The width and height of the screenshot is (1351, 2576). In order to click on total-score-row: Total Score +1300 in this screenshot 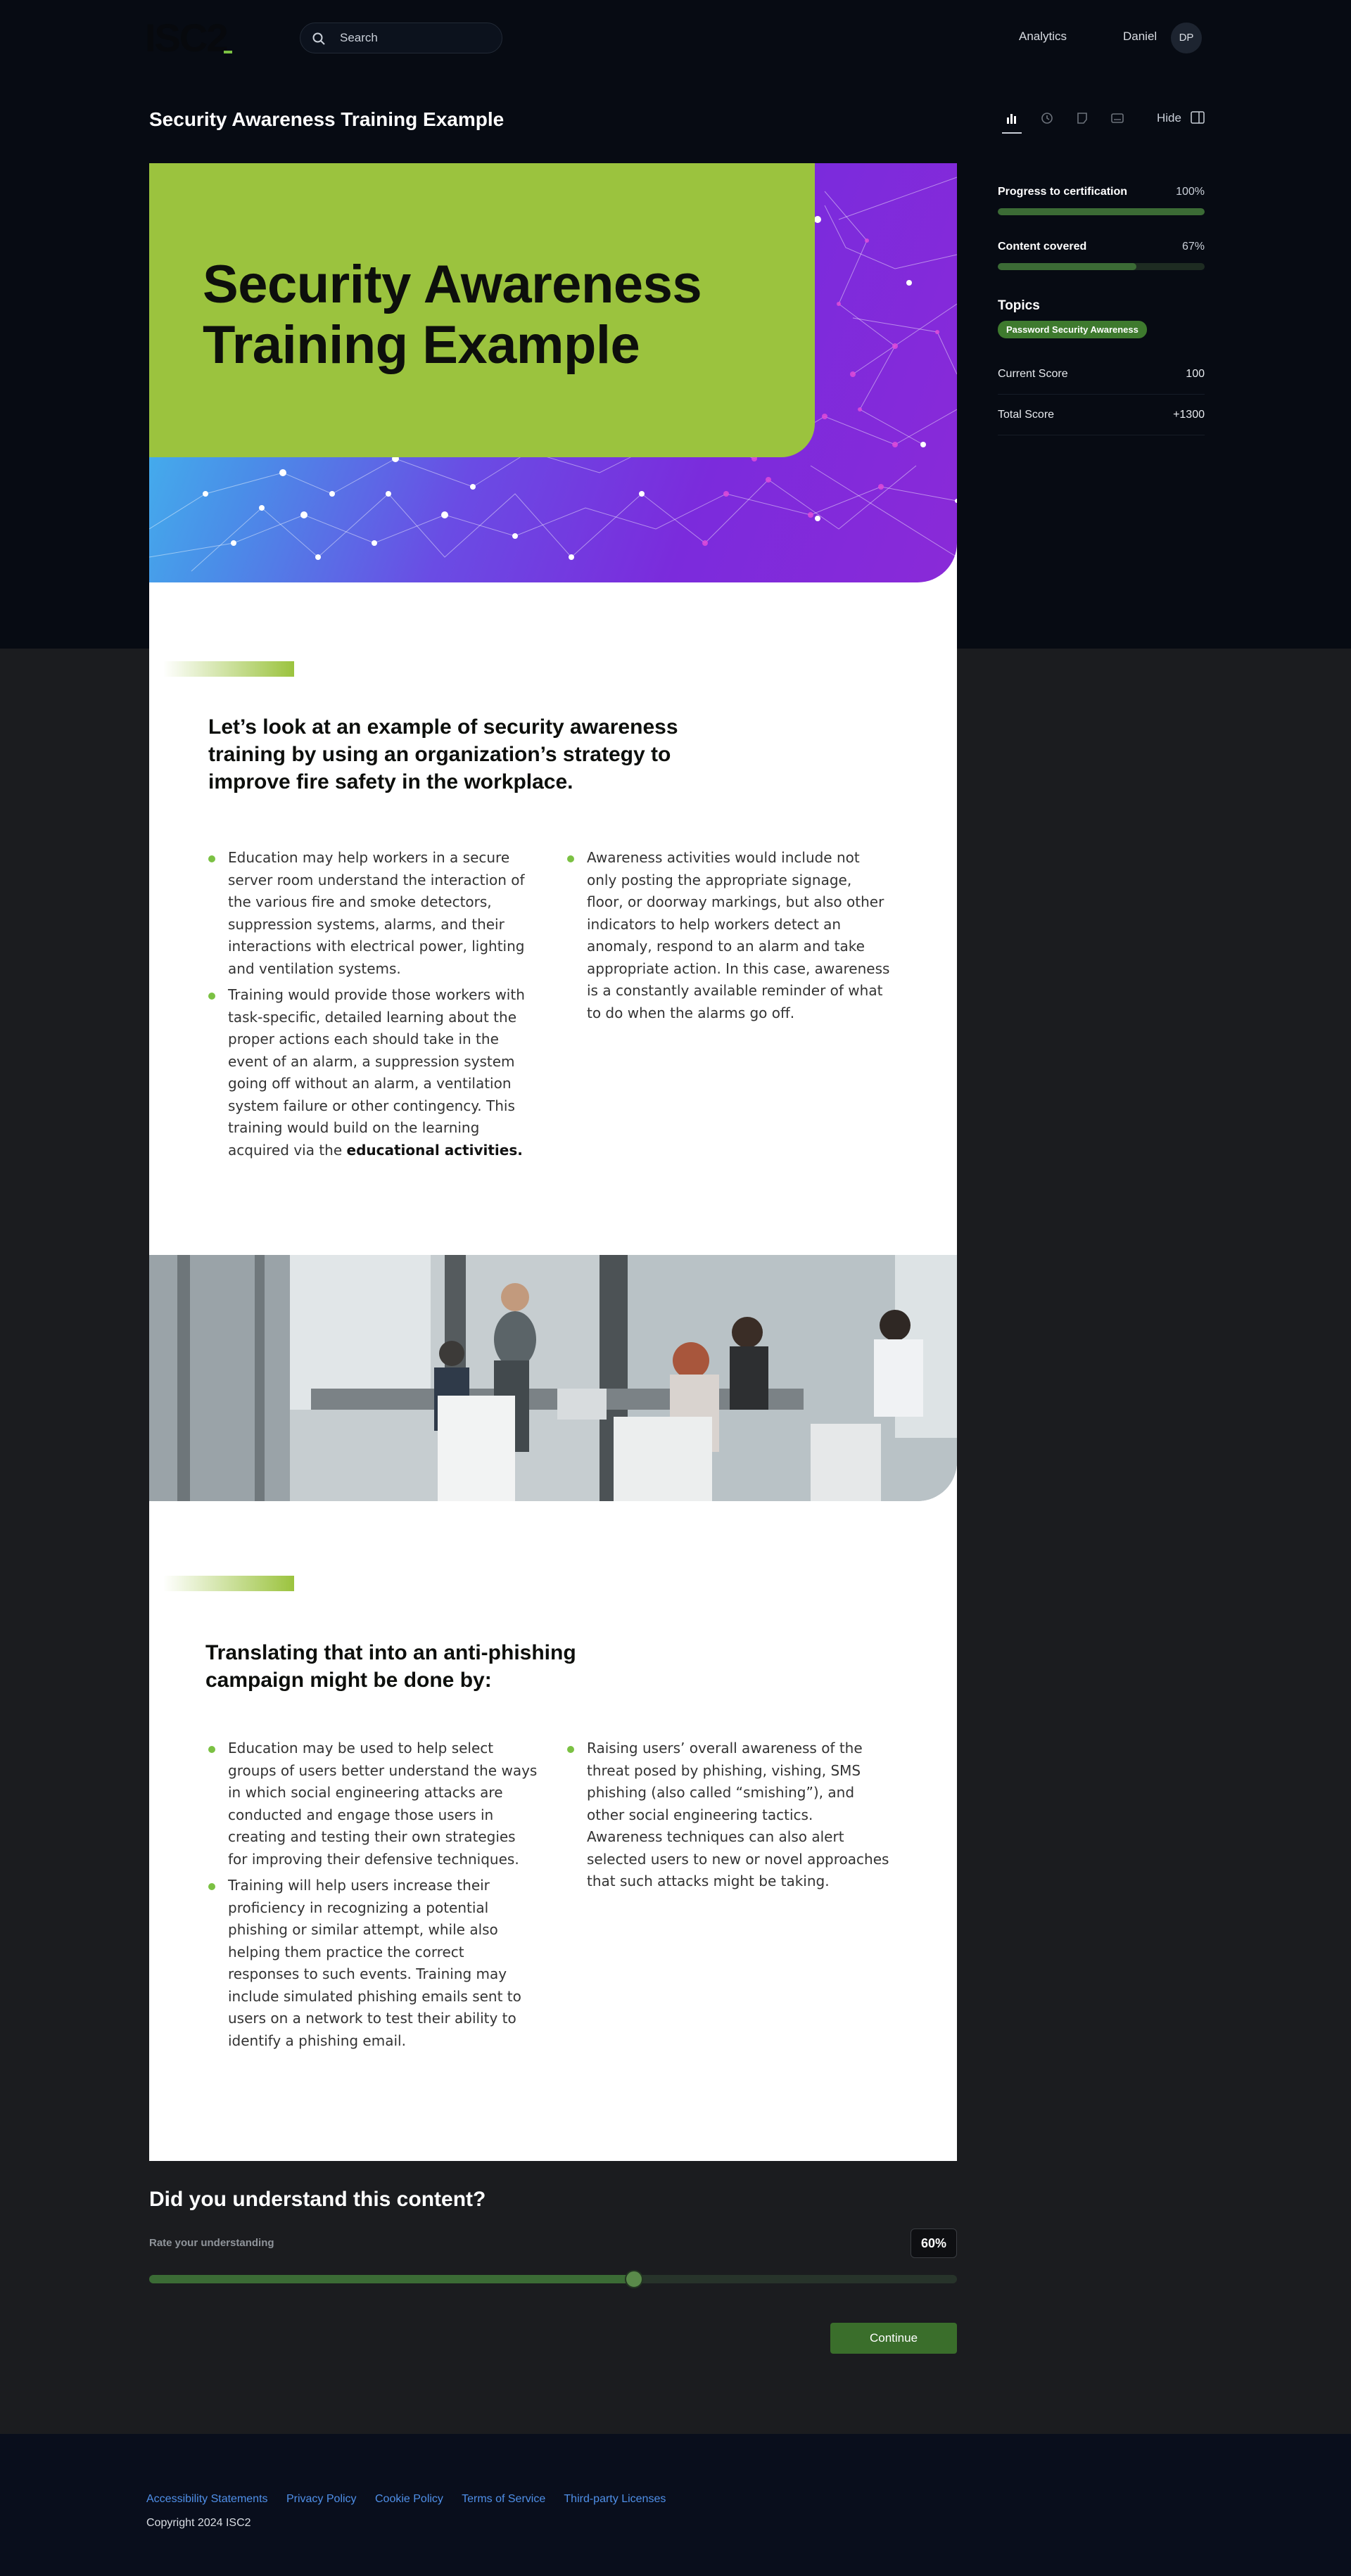, I will do `click(1101, 415)`.